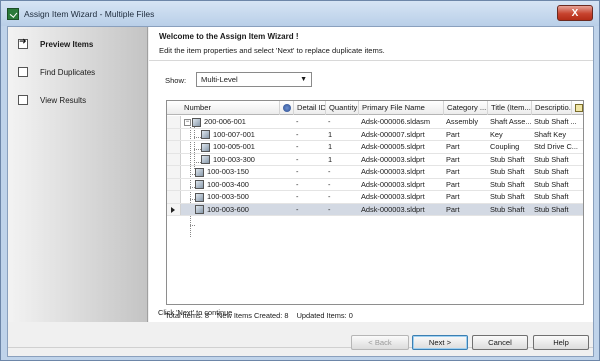  I want to click on row-number-cell: 100-005-001, so click(240, 147).